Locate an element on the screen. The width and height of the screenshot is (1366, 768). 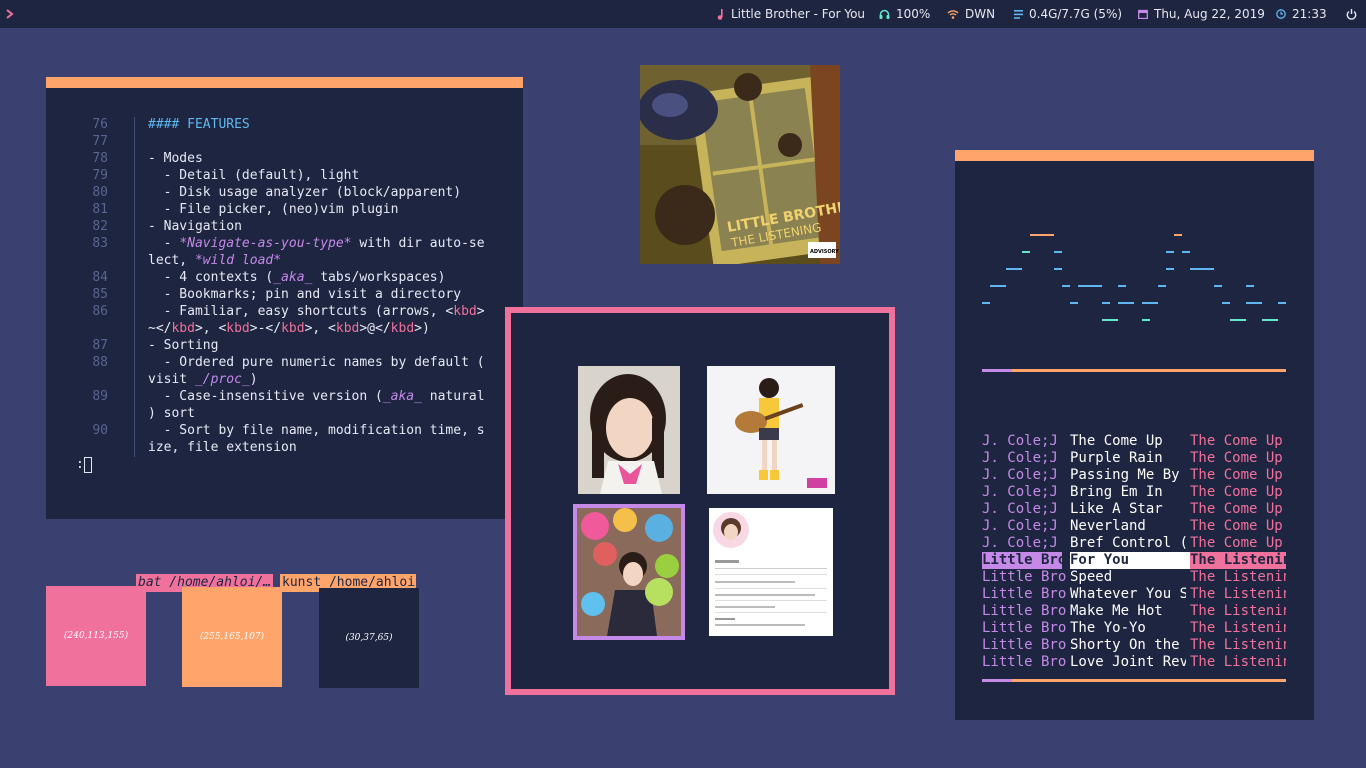
line-number: 82 is located at coordinates (100, 226).